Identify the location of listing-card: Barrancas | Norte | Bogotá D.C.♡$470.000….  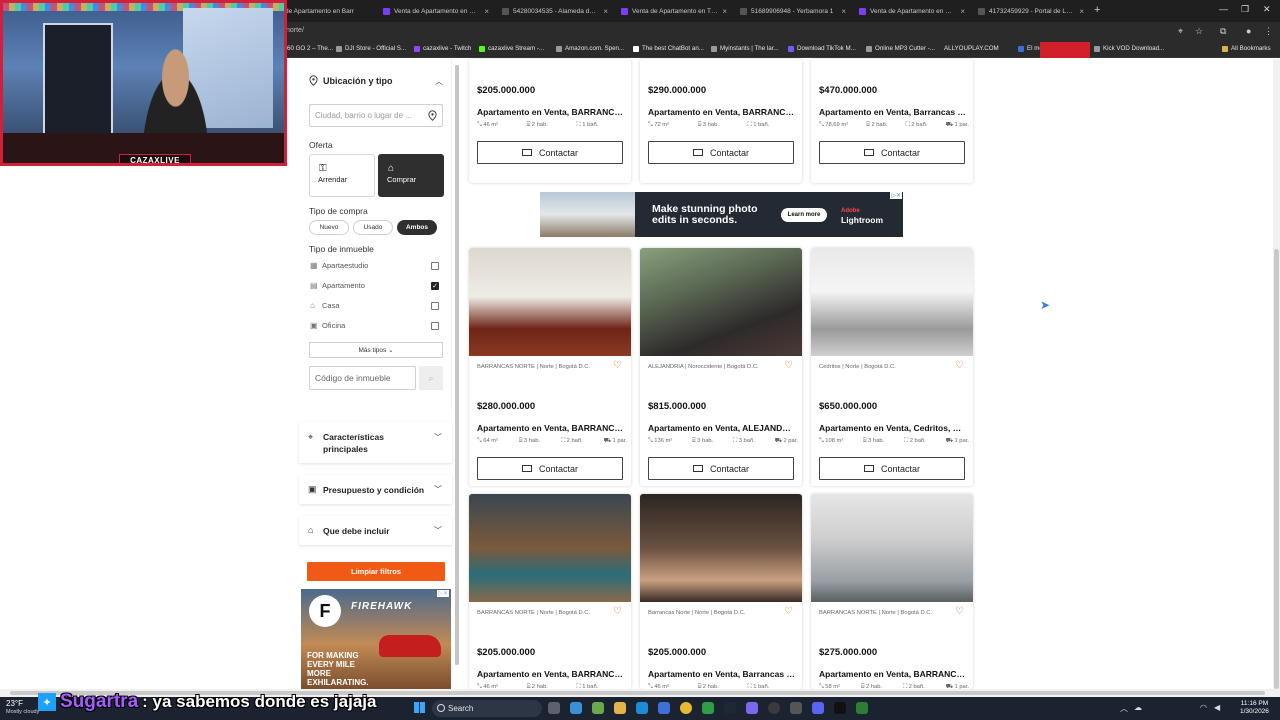
(892, 121).